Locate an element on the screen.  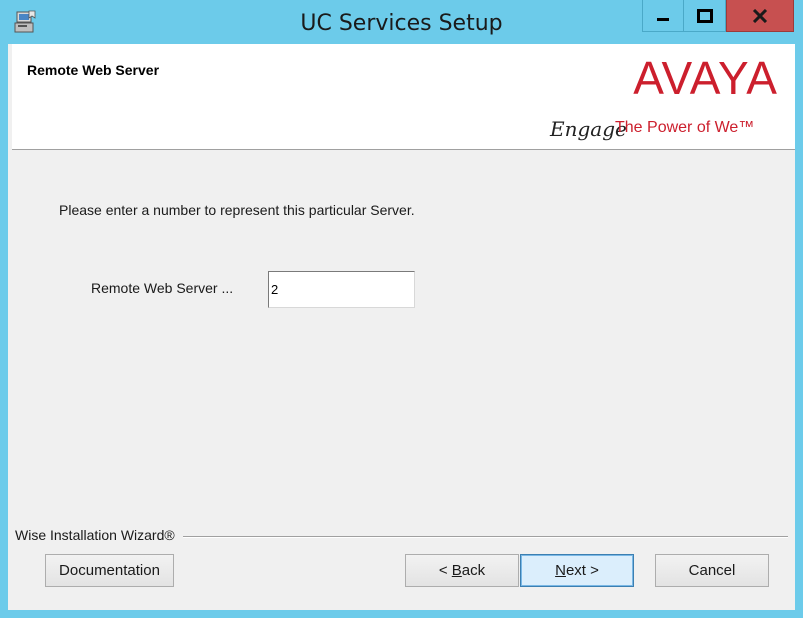
svg-text: AVAYA is located at coordinates (705, 78).